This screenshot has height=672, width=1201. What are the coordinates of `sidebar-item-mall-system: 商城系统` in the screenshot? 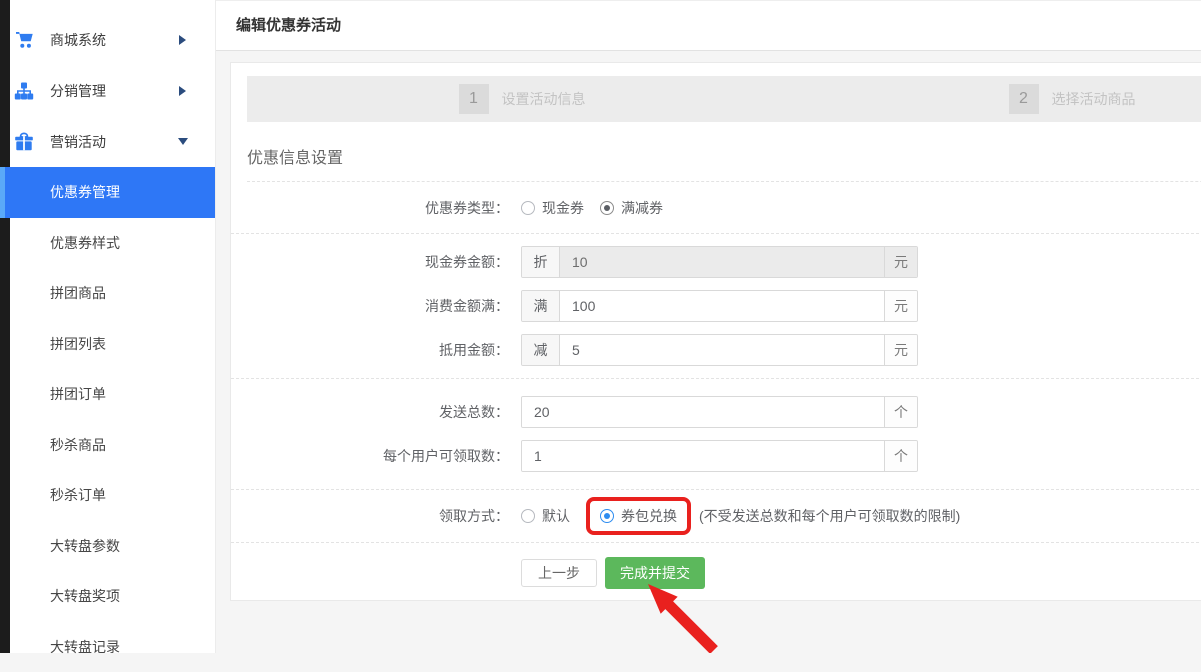 It's located at (112, 39).